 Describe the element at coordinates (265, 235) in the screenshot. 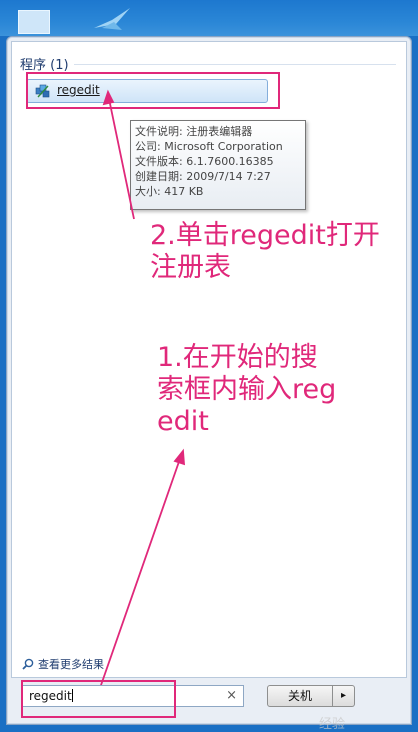

I see `annotation-step-2-line-1: 2.单击regedit打开` at that location.